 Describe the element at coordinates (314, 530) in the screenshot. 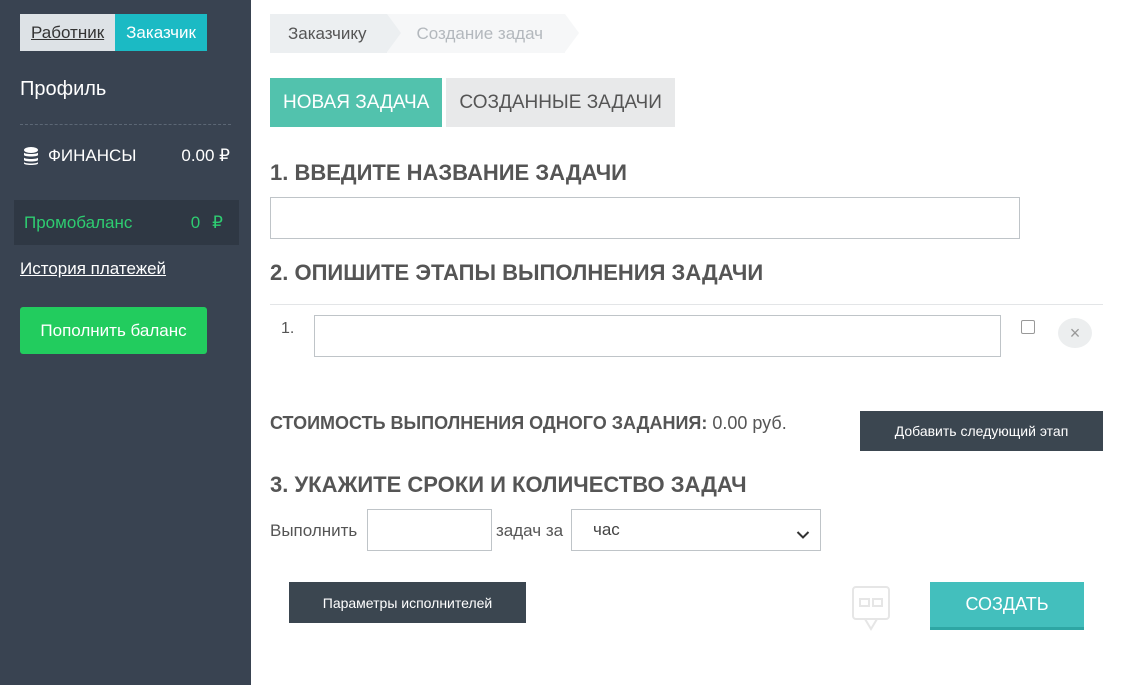

I see `execute-label: Выполнить` at that location.